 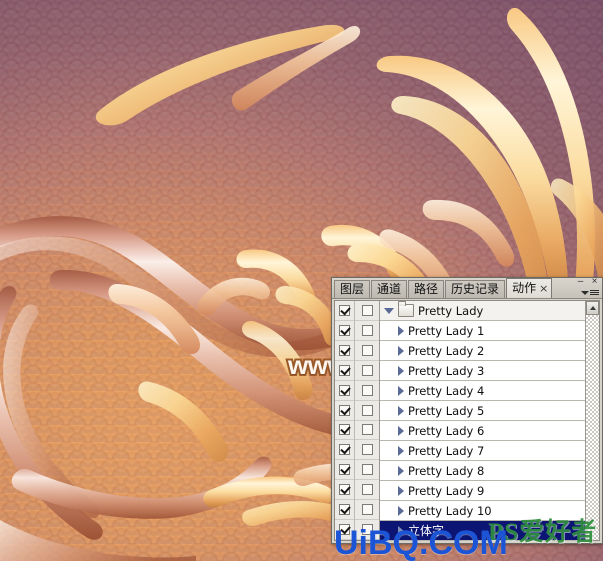 I want to click on panel-menu-icon, so click(x=590, y=292).